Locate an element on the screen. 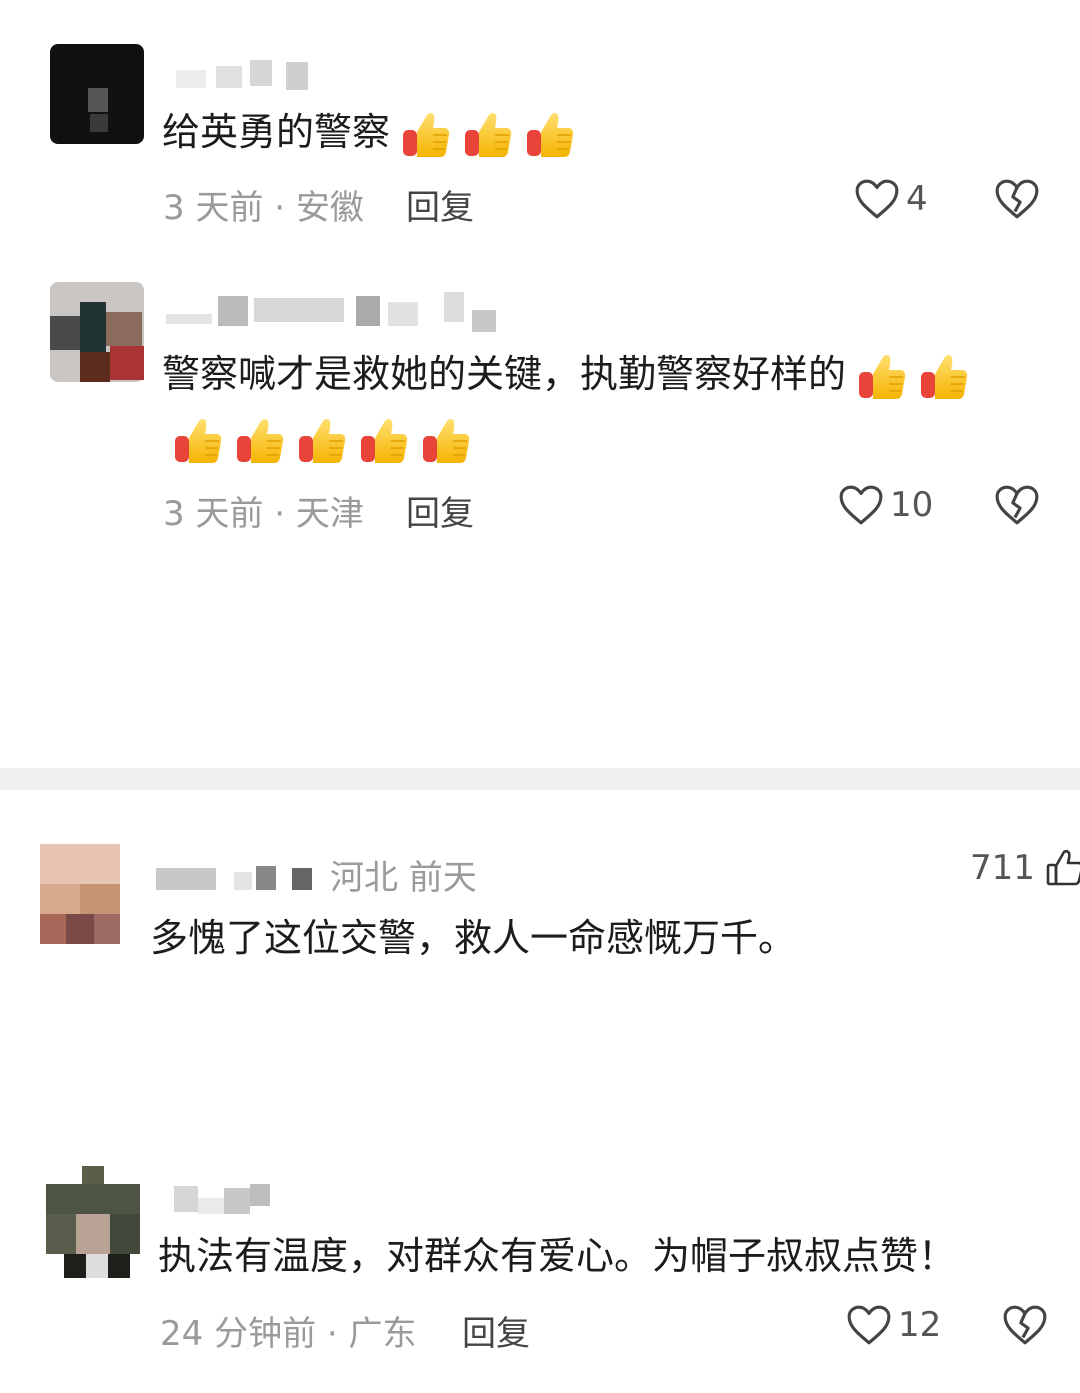 Image resolution: width=1080 pixels, height=1393 pixels. thumbs-up-outline-icon is located at coordinates (1062, 868).